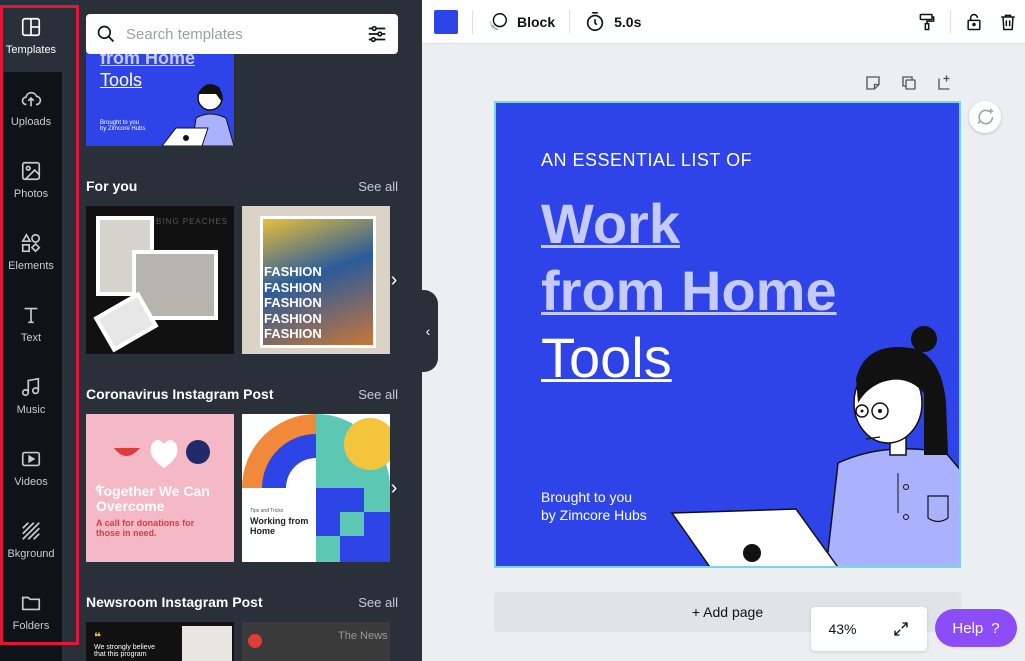 The height and width of the screenshot is (661, 1025). Describe the element at coordinates (31, 171) in the screenshot. I see `photo-icon` at that location.